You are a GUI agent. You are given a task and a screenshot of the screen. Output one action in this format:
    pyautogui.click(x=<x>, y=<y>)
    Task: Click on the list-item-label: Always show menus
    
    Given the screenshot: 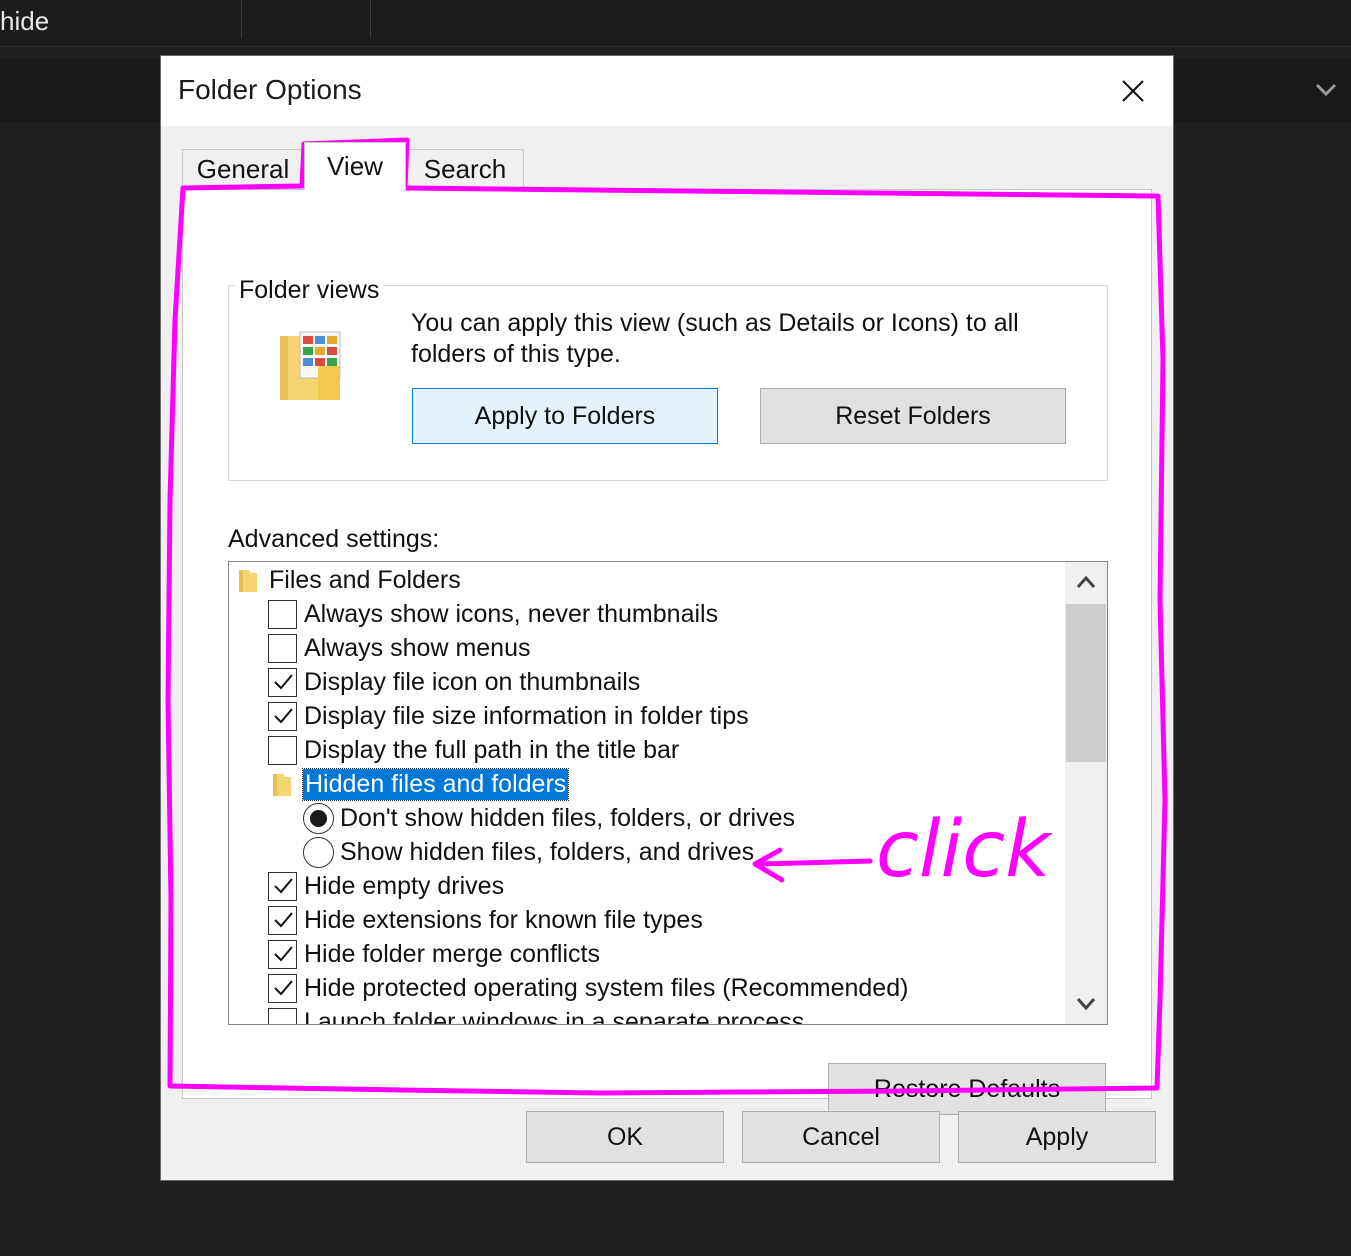 What is the action you would take?
    pyautogui.click(x=417, y=647)
    